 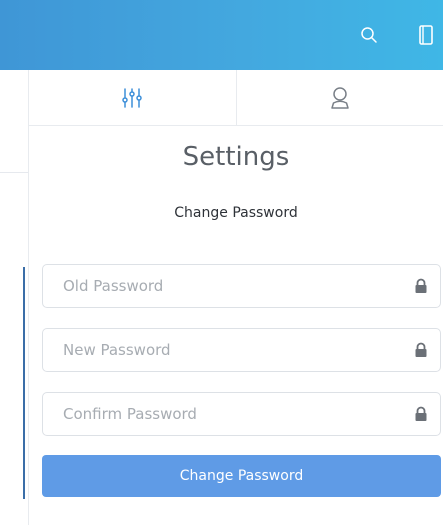 What do you see at coordinates (236, 157) in the screenshot?
I see `settings-title: Settings` at bounding box center [236, 157].